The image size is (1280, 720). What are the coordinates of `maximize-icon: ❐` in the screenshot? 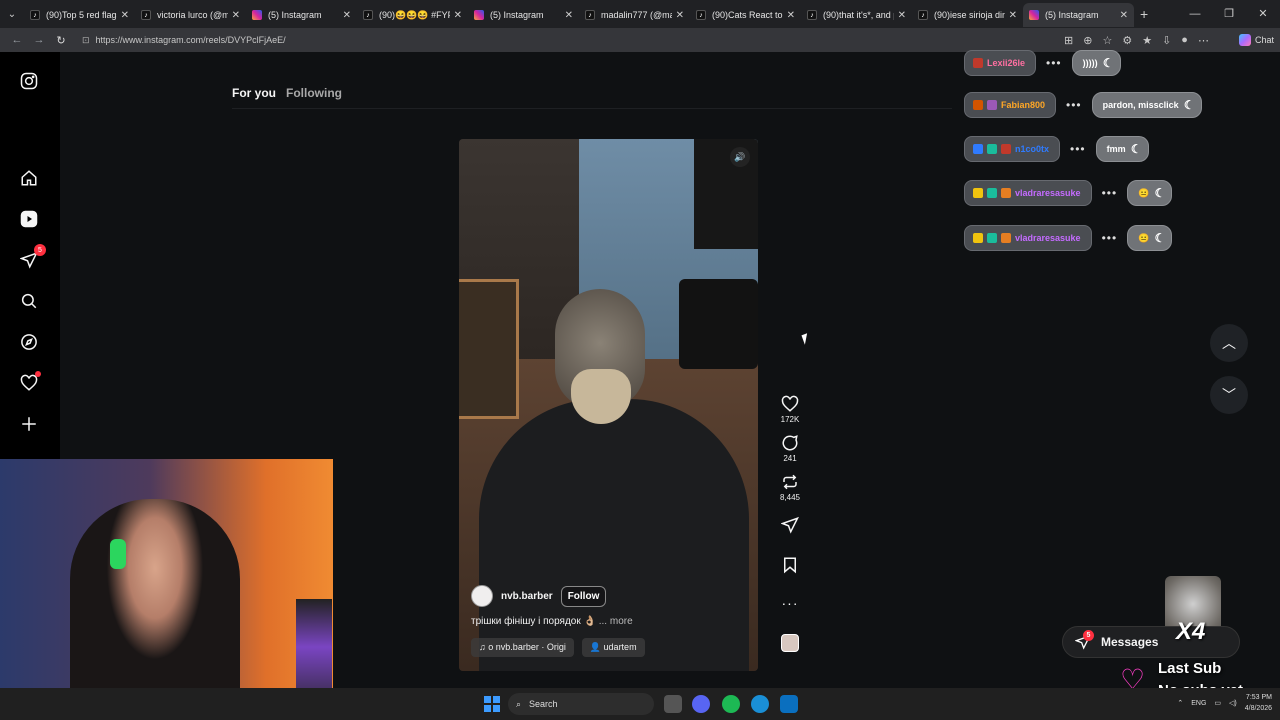 It's located at (1229, 14).